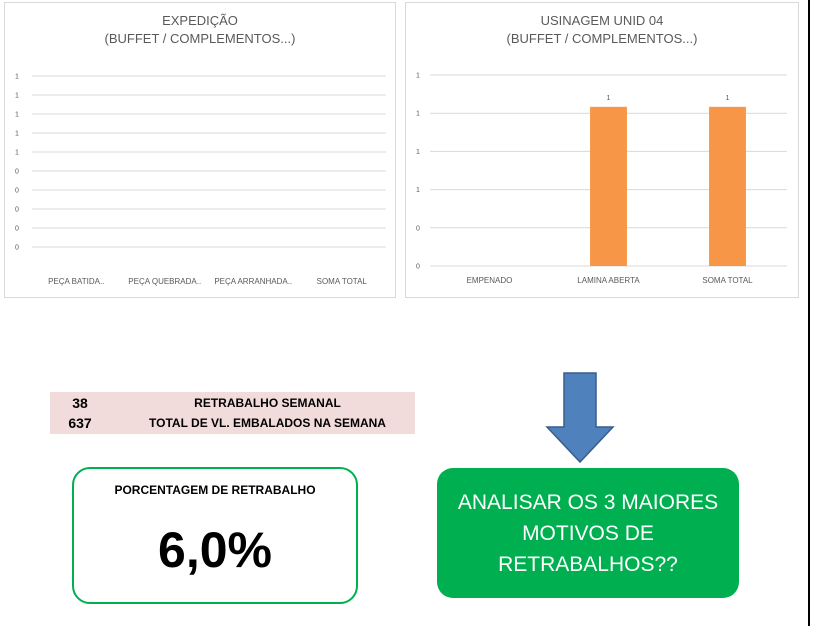  What do you see at coordinates (608, 280) in the screenshot?
I see `x-tick-label: LAMINA ABERTA` at bounding box center [608, 280].